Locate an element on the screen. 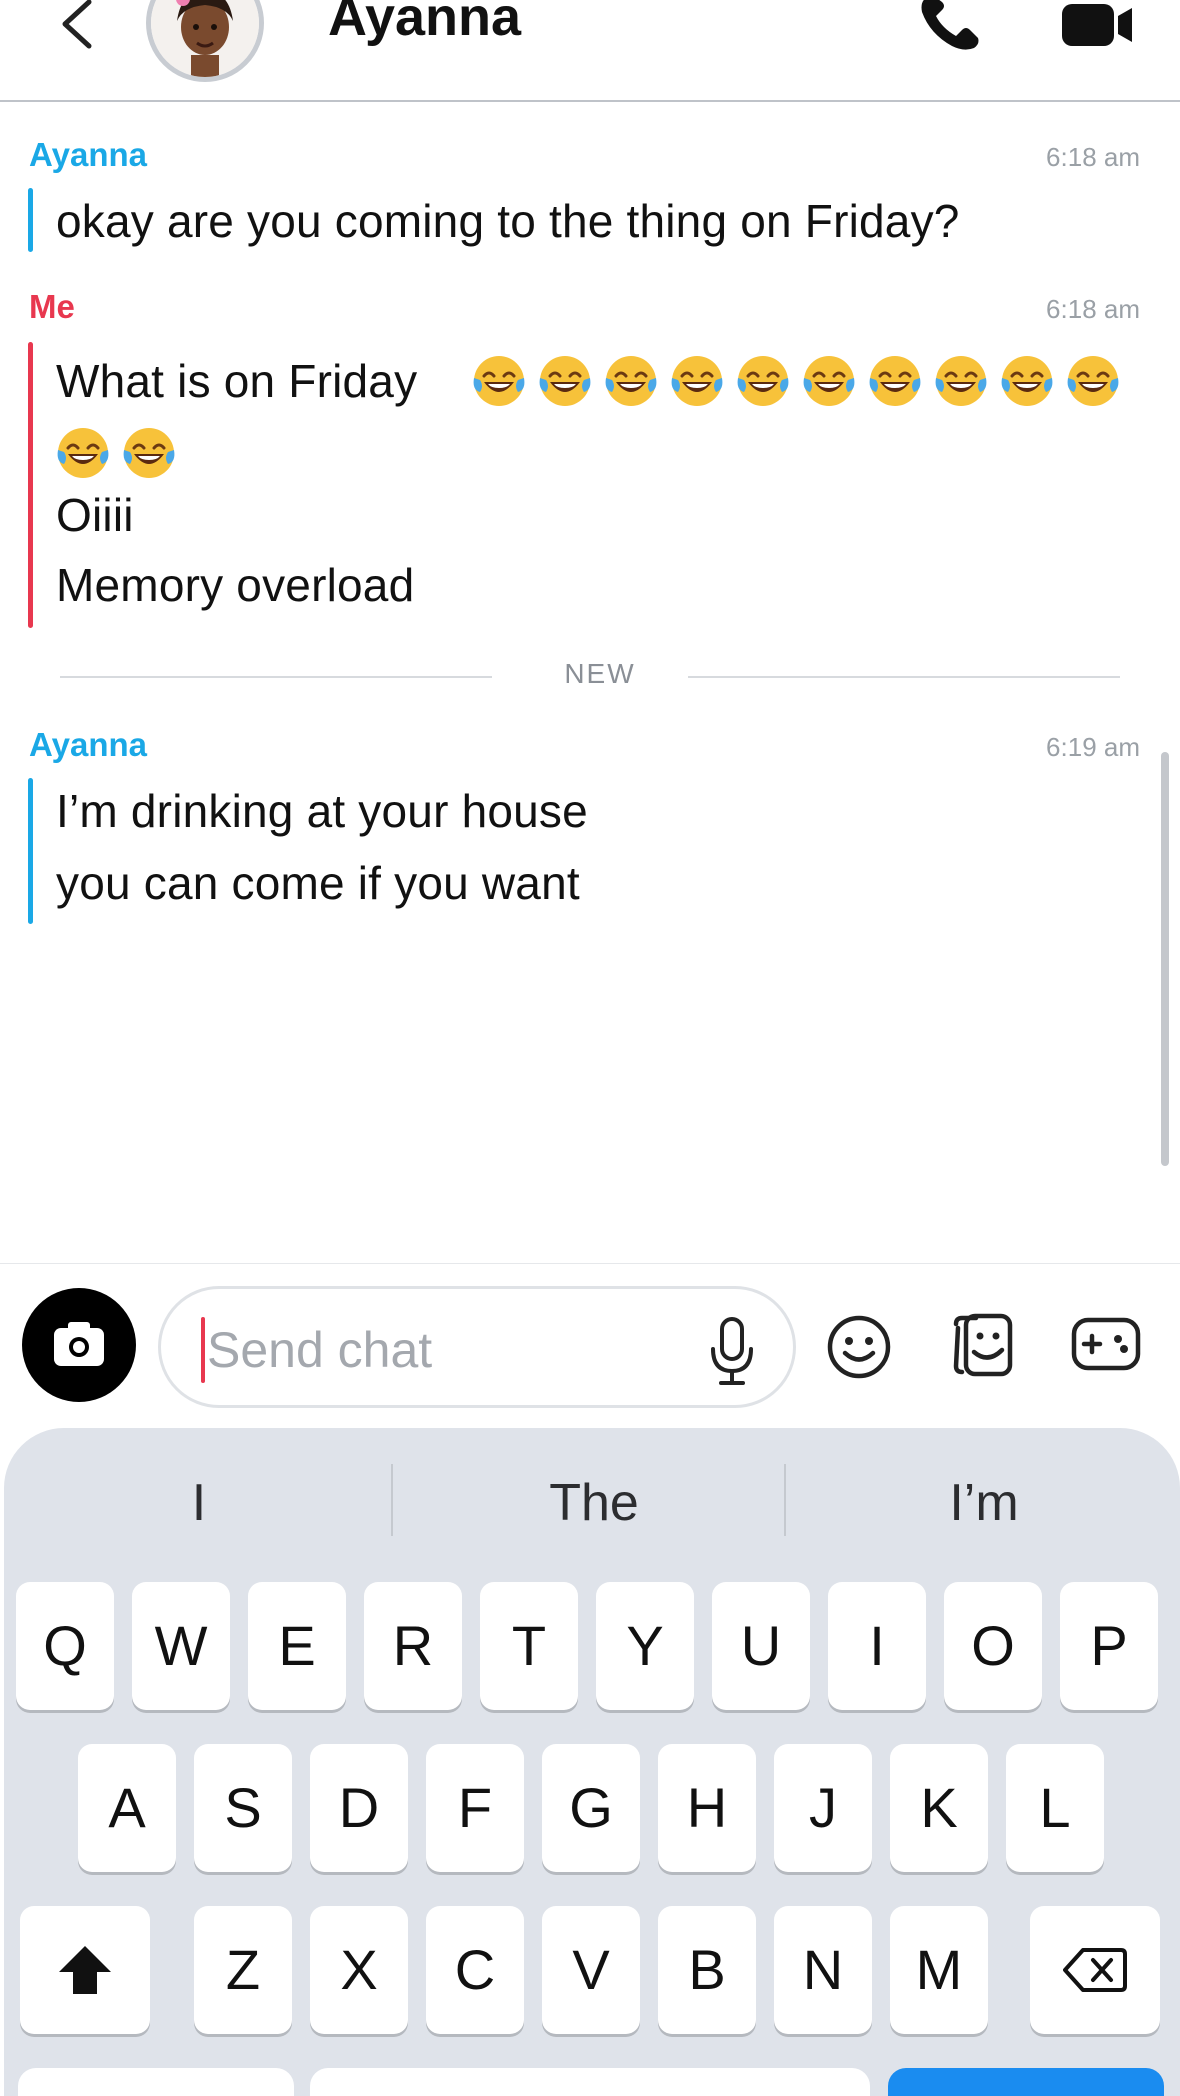 This screenshot has height=2096, width=1180. new-messages-divider: NEW is located at coordinates (590, 676).